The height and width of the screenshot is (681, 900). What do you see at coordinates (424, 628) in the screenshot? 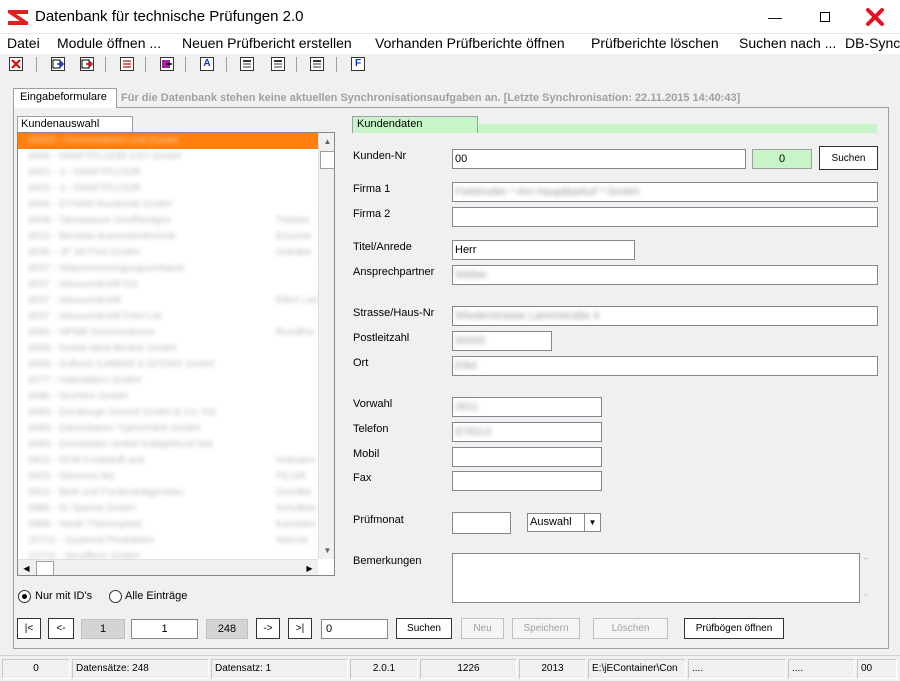
I see `nav-search-button: Suchen` at bounding box center [424, 628].